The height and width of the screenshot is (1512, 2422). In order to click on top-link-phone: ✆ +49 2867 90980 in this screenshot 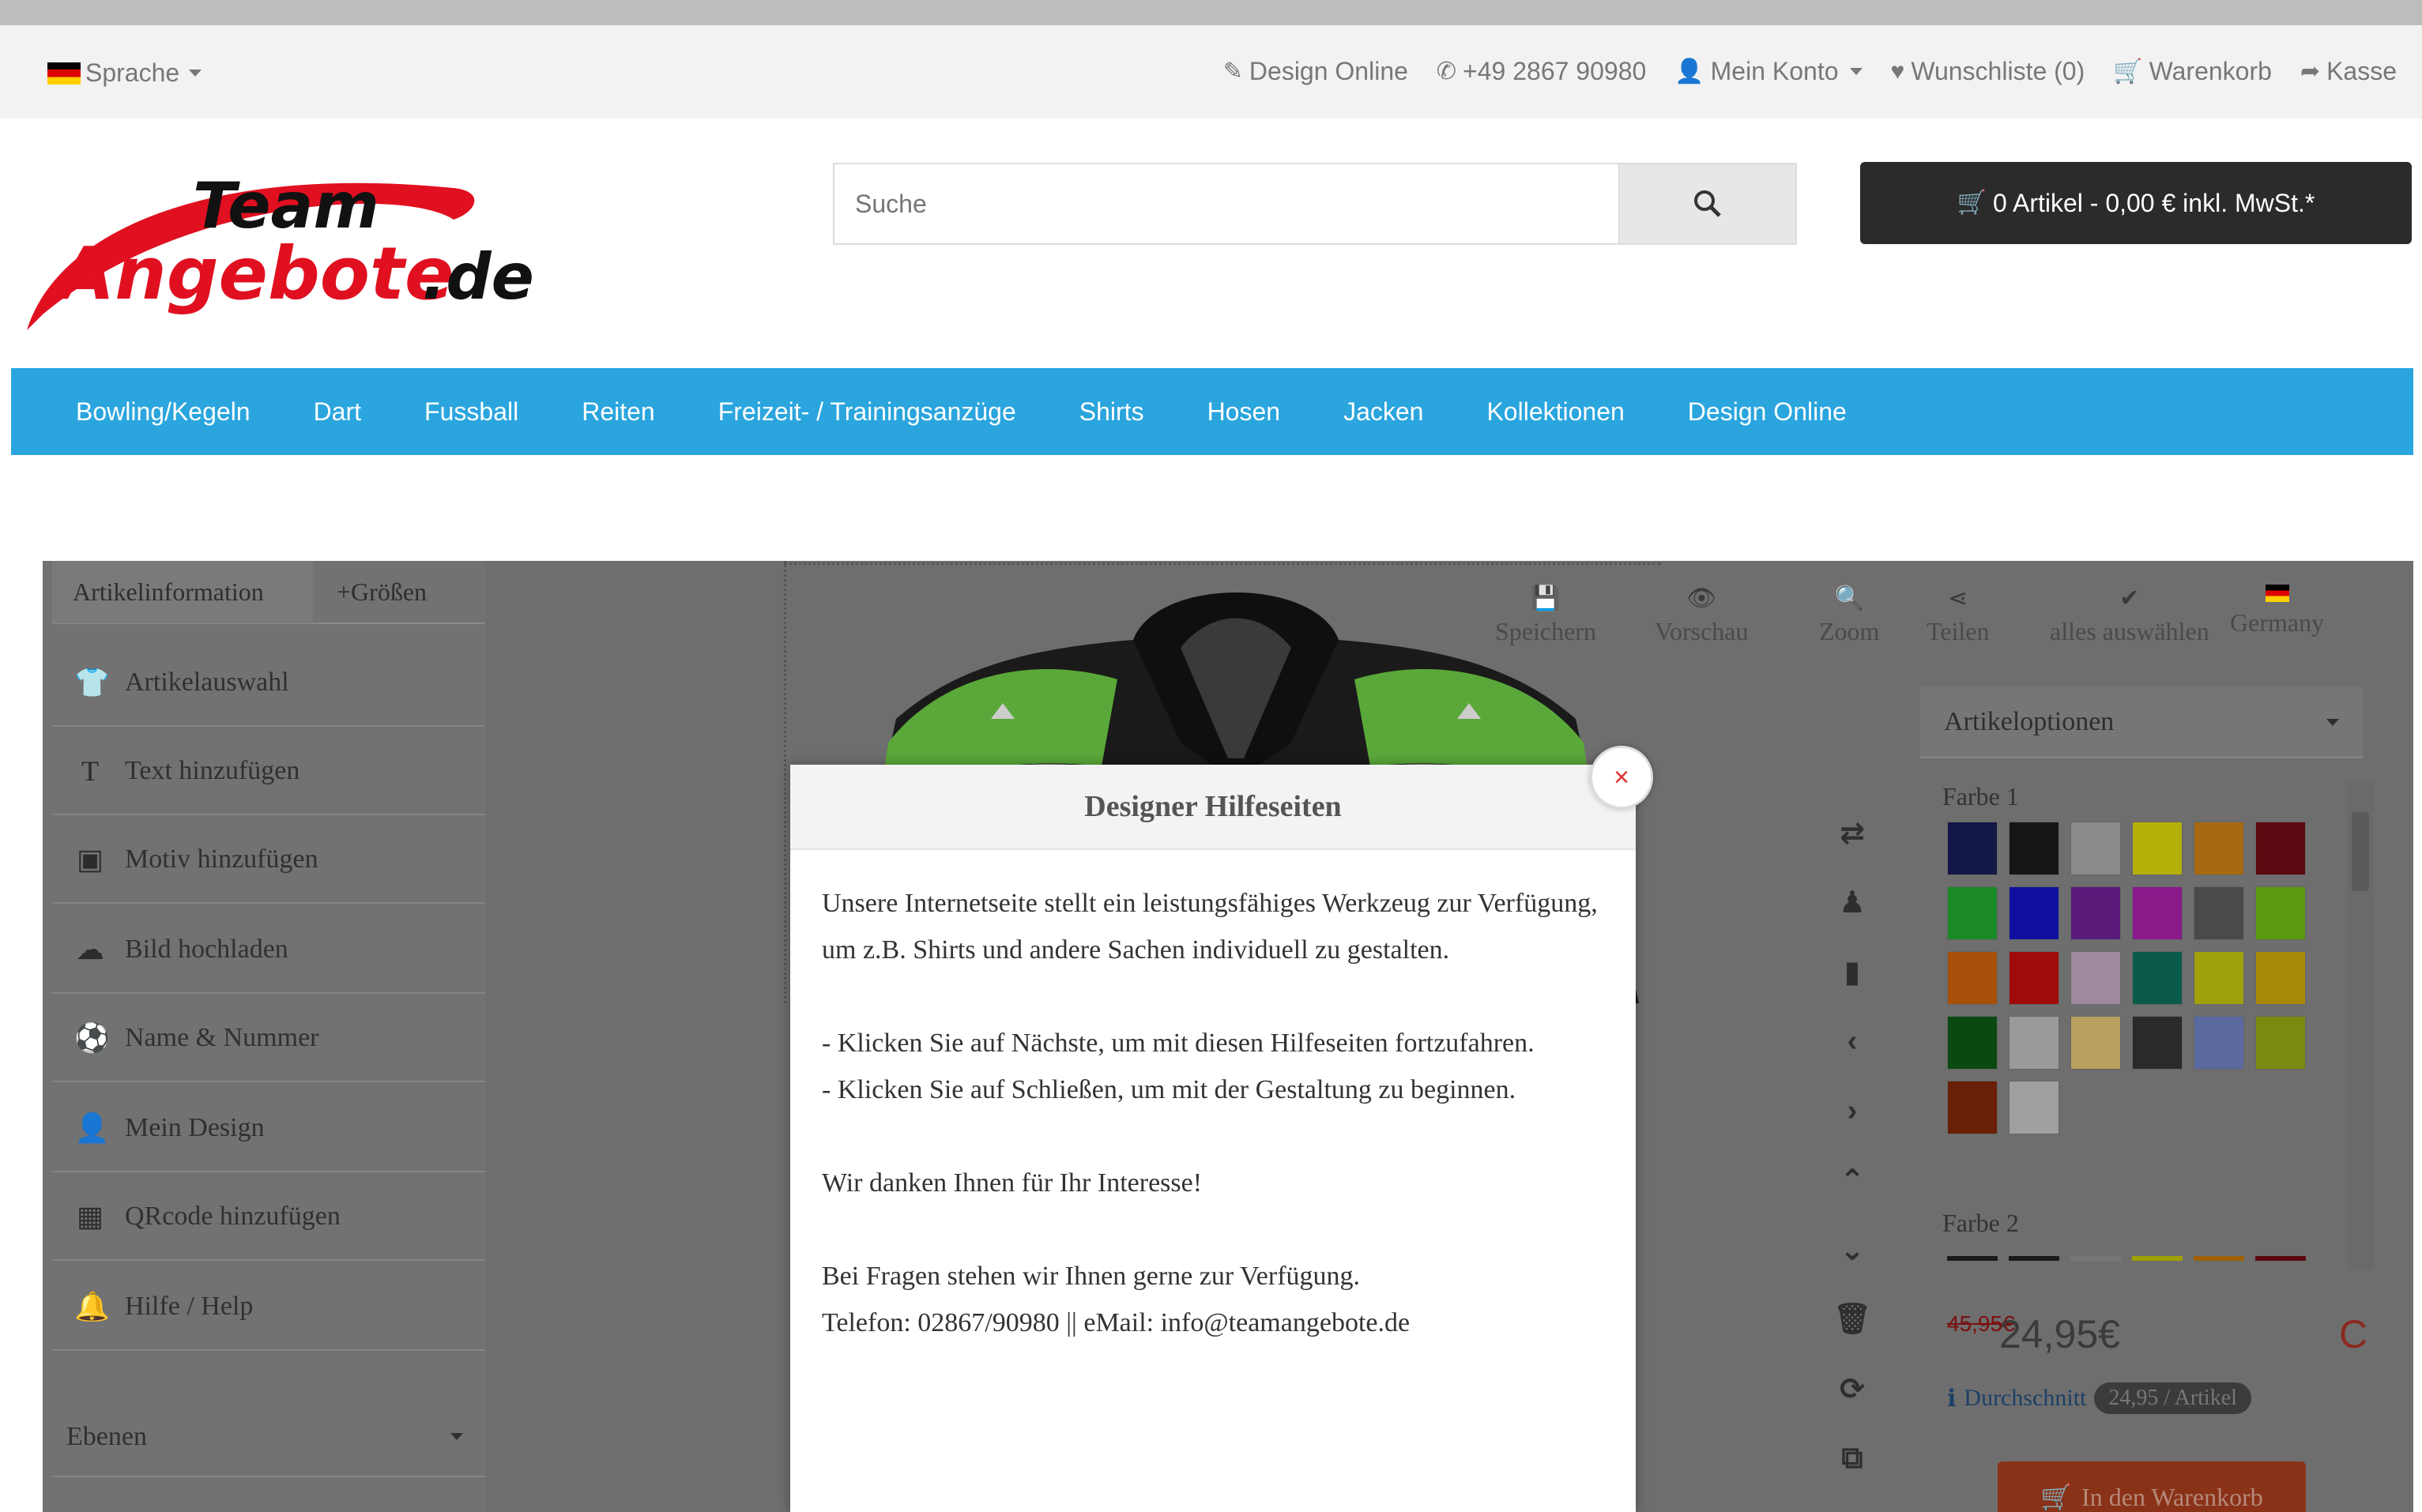, I will do `click(1541, 71)`.